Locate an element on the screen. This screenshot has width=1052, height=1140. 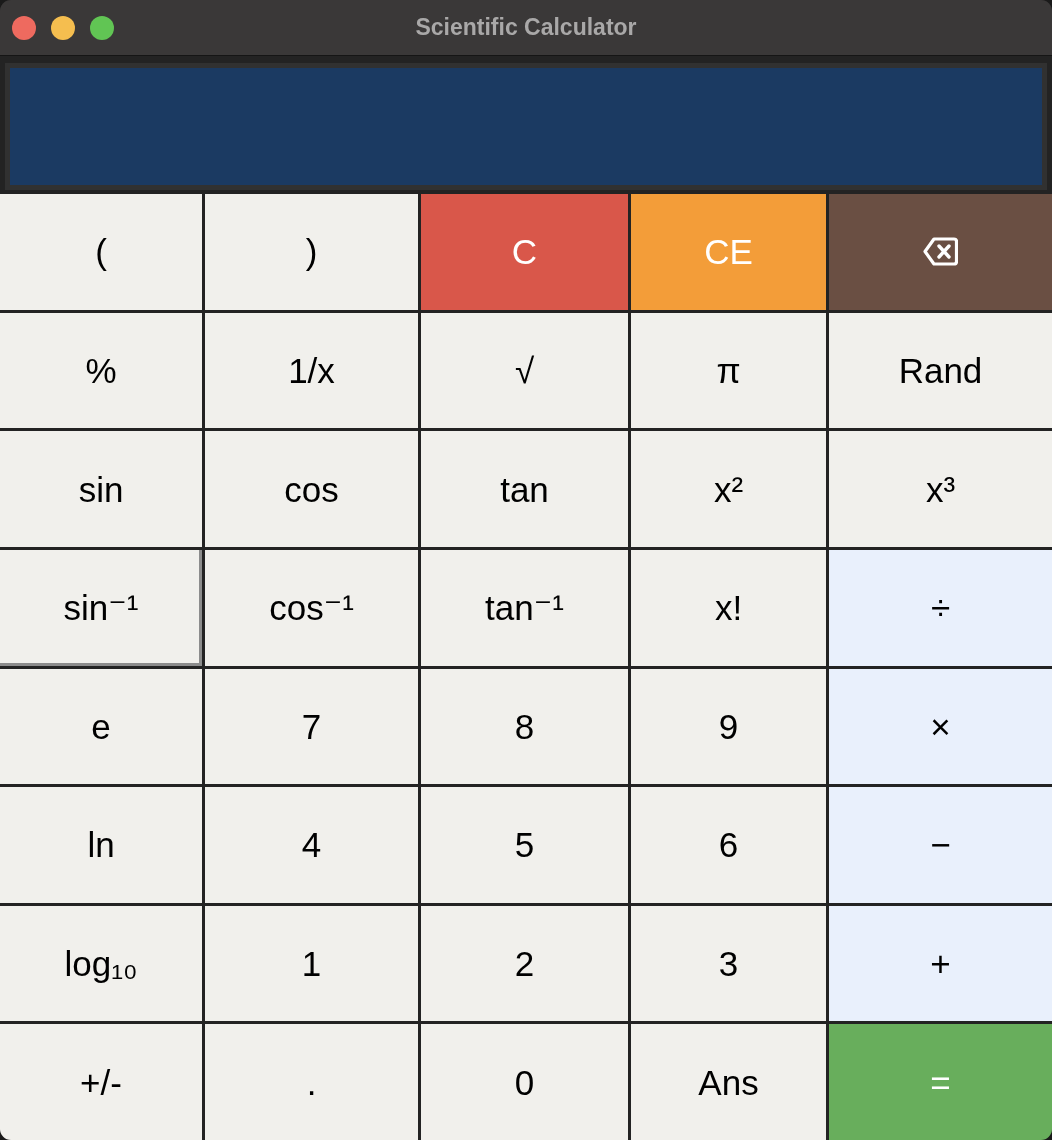
calculator-key: log₁₀ is located at coordinates (101, 963).